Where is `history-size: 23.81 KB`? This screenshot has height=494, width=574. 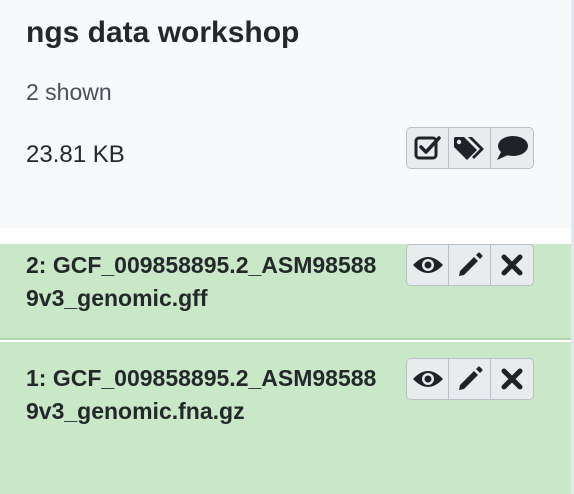
history-size: 23.81 KB is located at coordinates (75, 154).